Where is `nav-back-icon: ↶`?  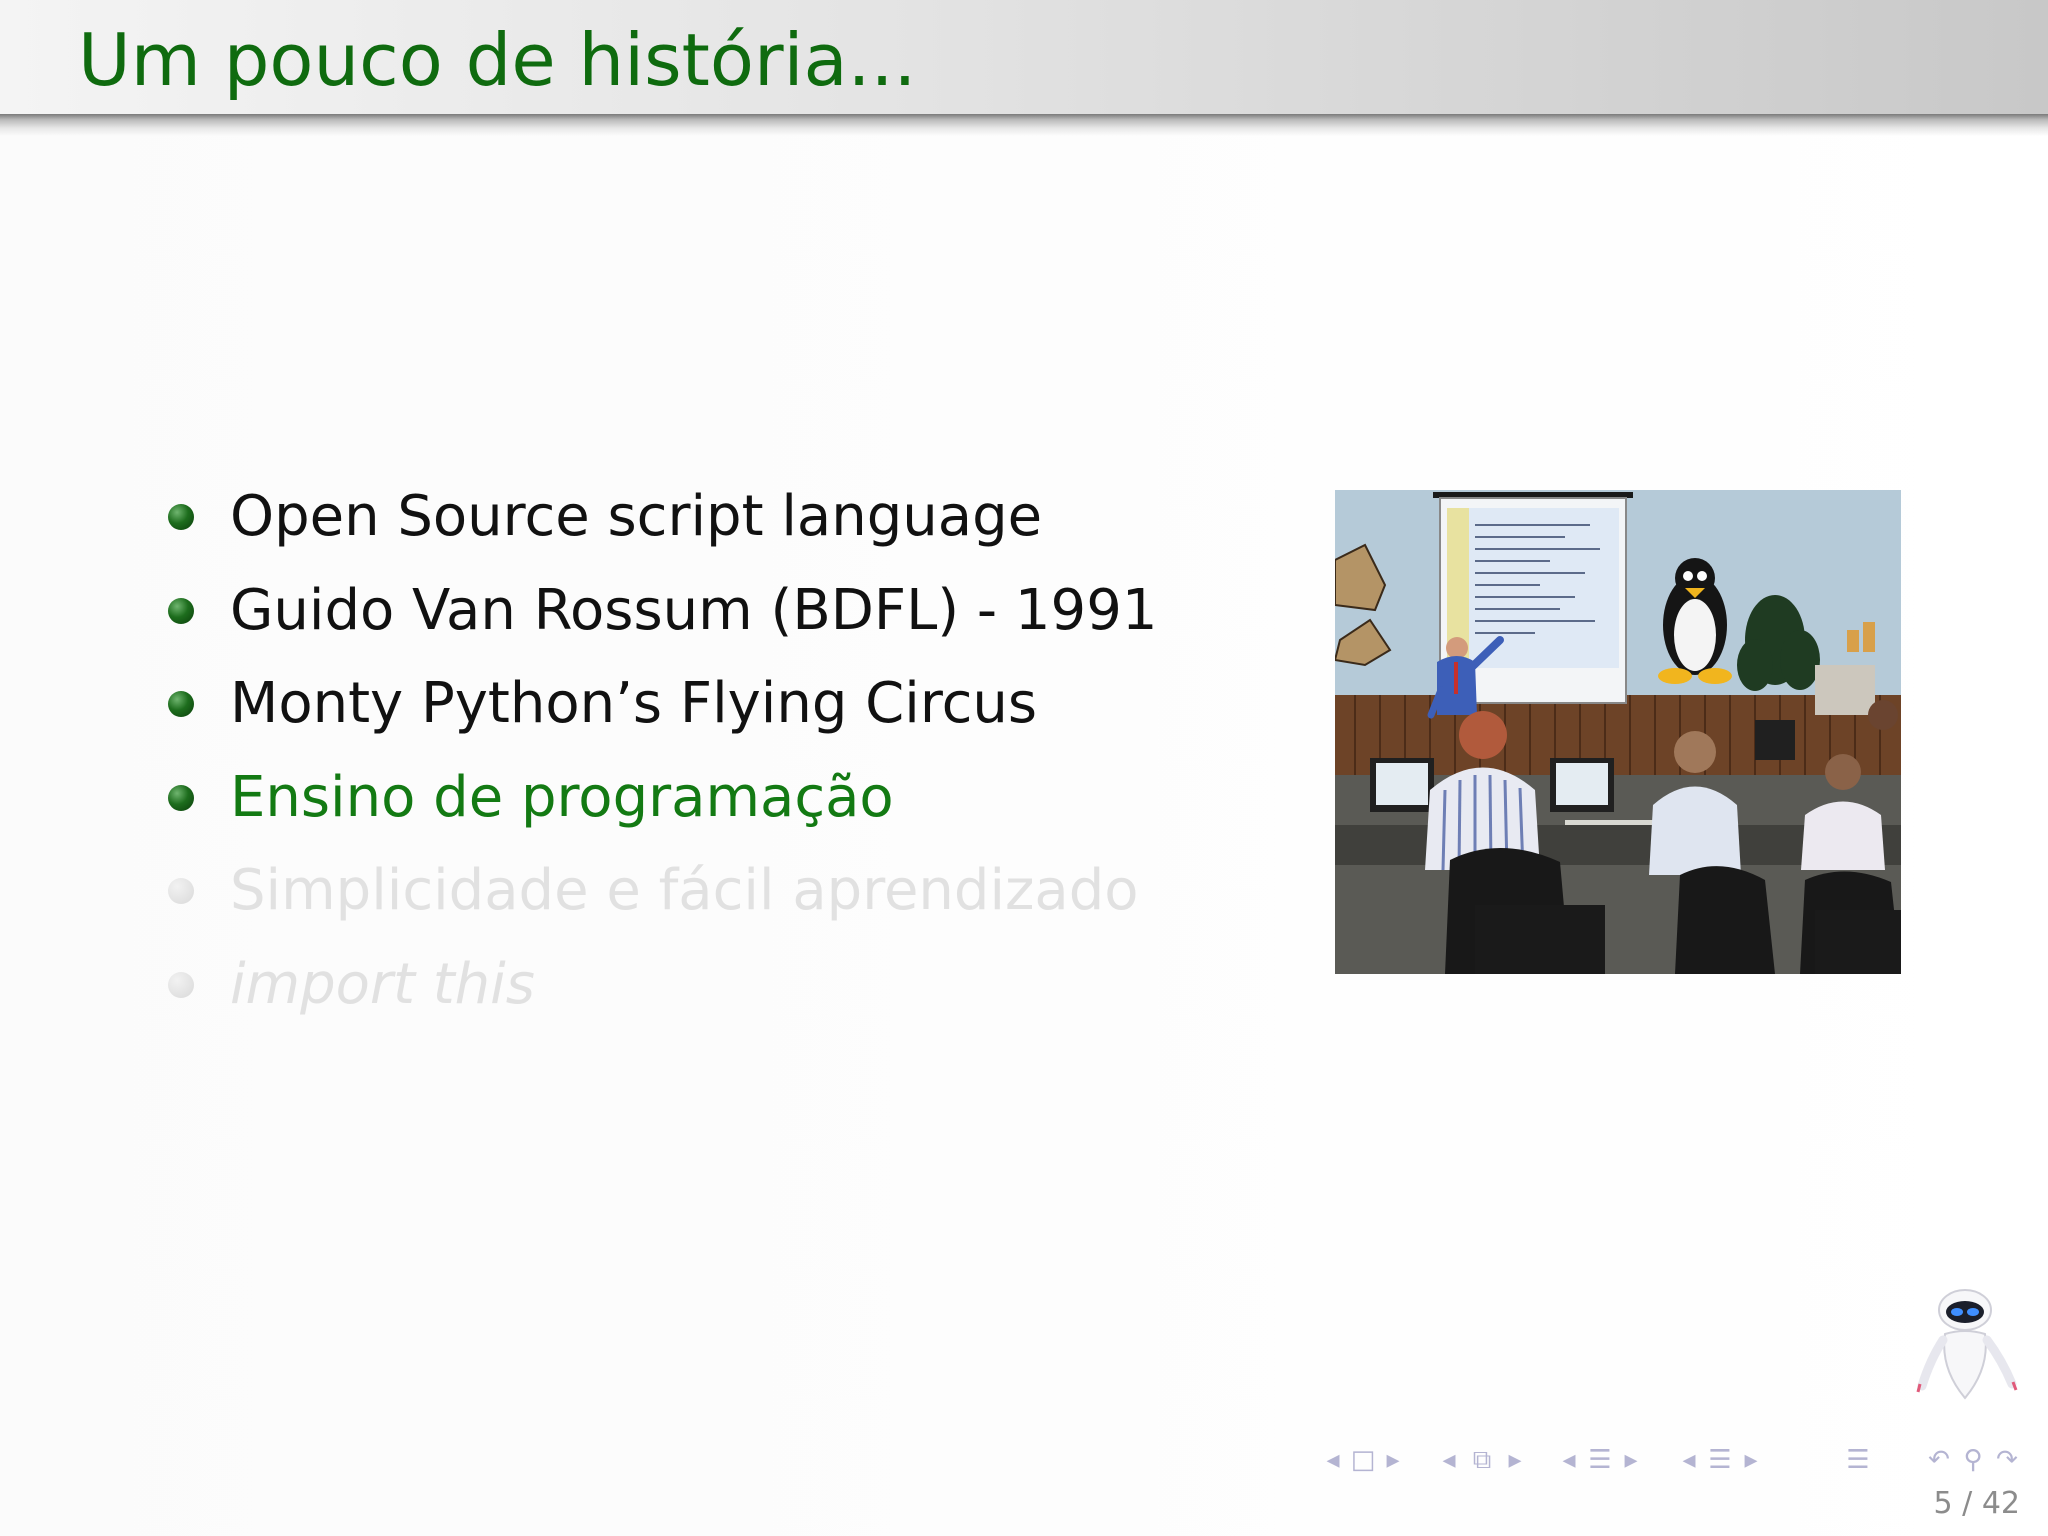
nav-back-icon: ↶ is located at coordinates (1939, 1460).